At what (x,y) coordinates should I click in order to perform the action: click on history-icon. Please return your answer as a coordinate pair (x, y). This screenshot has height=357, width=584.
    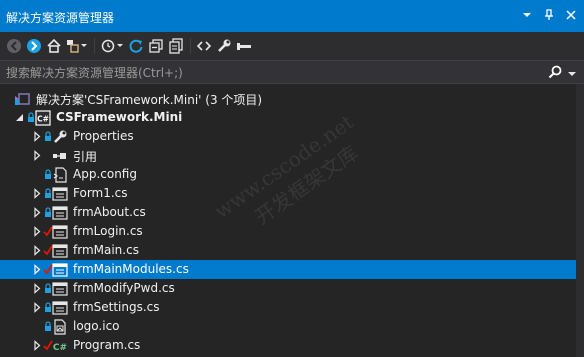
    Looking at the image, I should click on (112, 46).